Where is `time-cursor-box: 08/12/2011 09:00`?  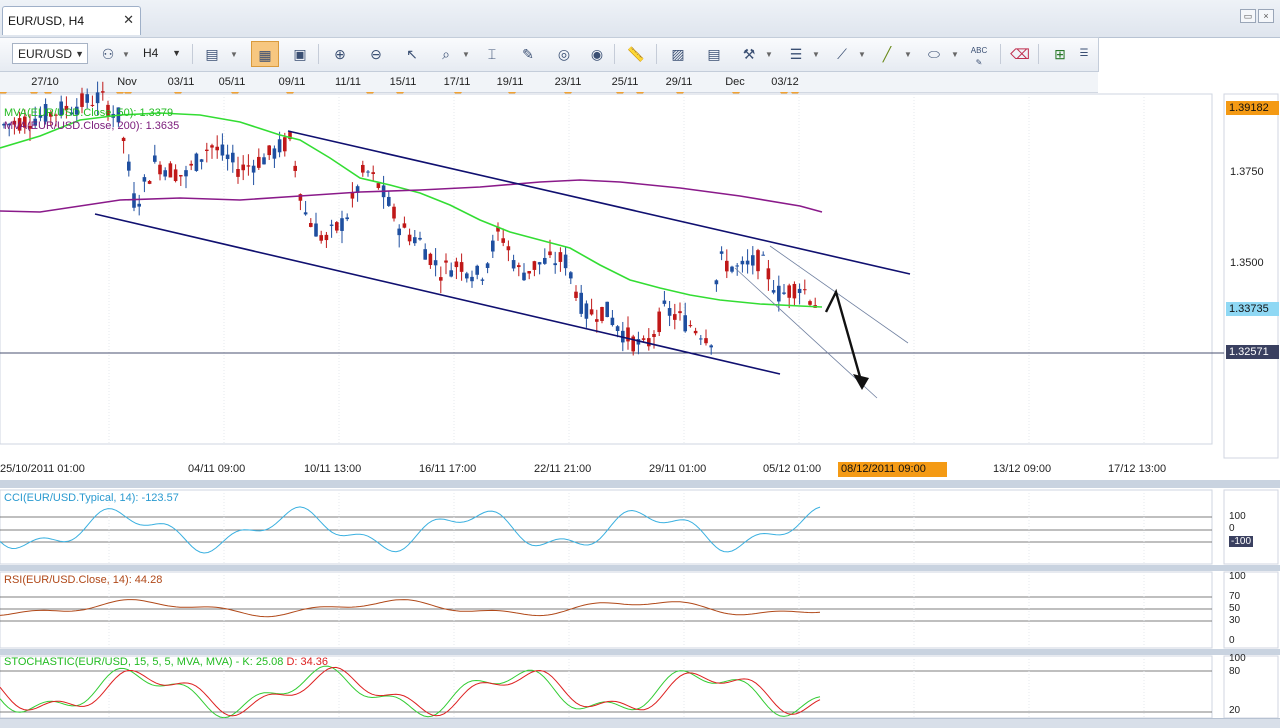 time-cursor-box: 08/12/2011 09:00 is located at coordinates (892, 469).